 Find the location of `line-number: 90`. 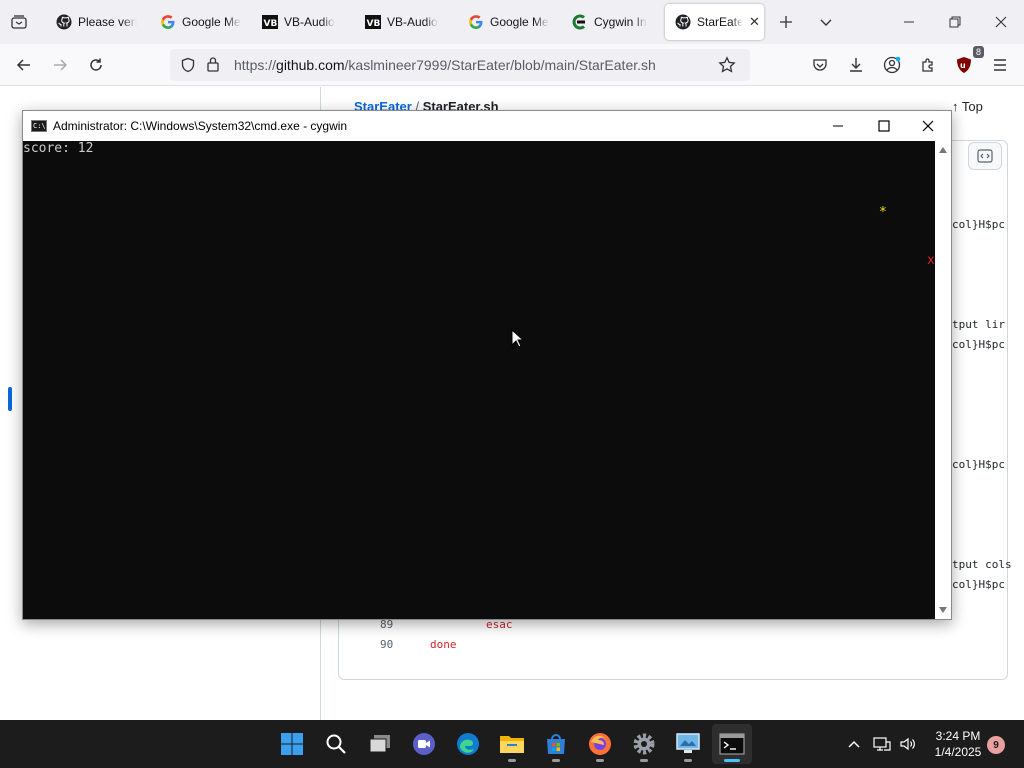

line-number: 90 is located at coordinates (387, 644).